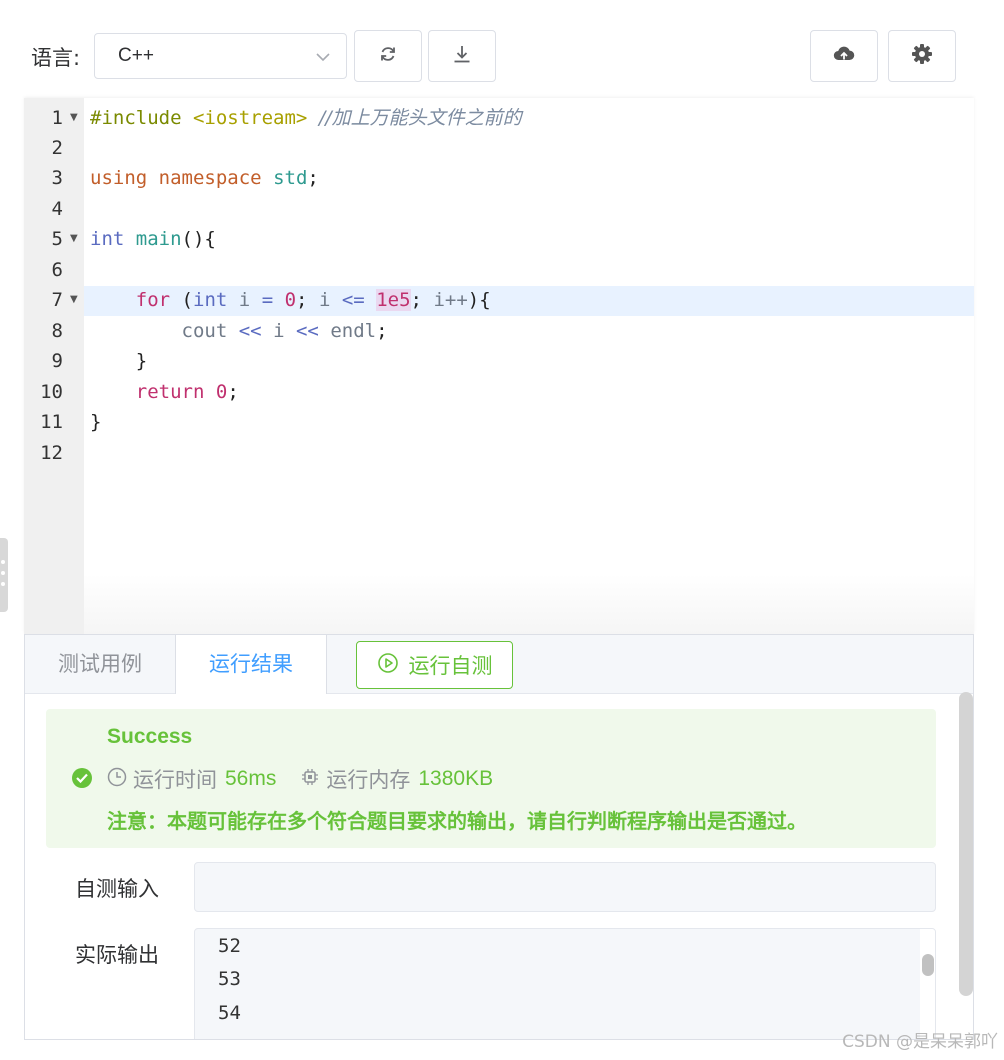 This screenshot has height=1060, width=1004. Describe the element at coordinates (323, 59) in the screenshot. I see `chevron-down-icon` at that location.